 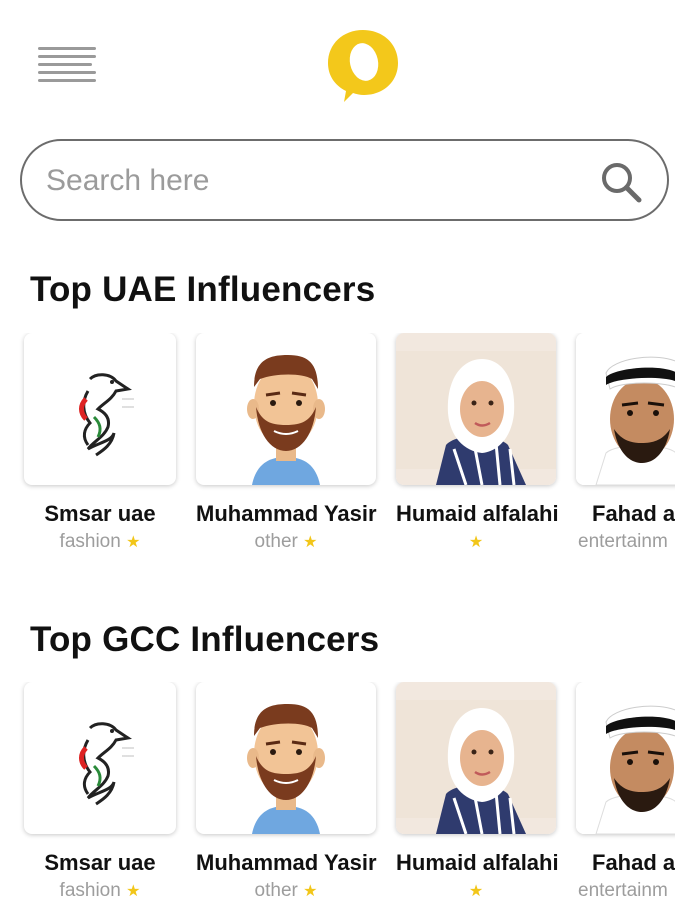 What do you see at coordinates (205, 639) in the screenshot?
I see `section-title-gcc: Top GCC Influencers` at bounding box center [205, 639].